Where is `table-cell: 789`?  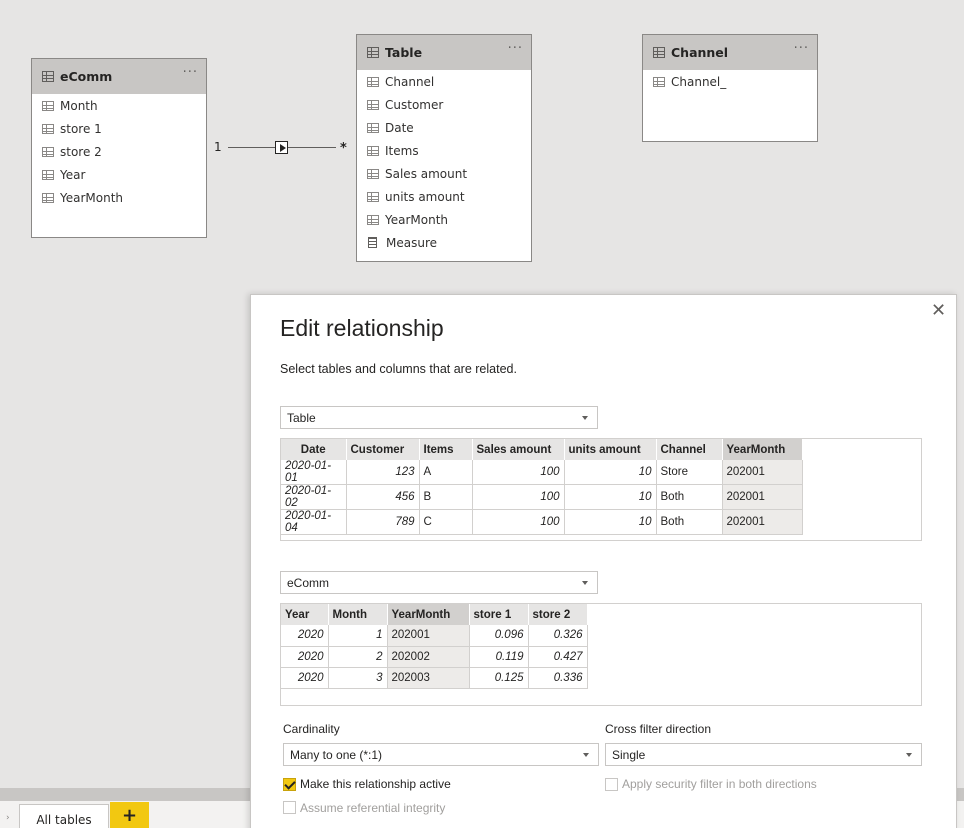
table-cell: 789 is located at coordinates (383, 522).